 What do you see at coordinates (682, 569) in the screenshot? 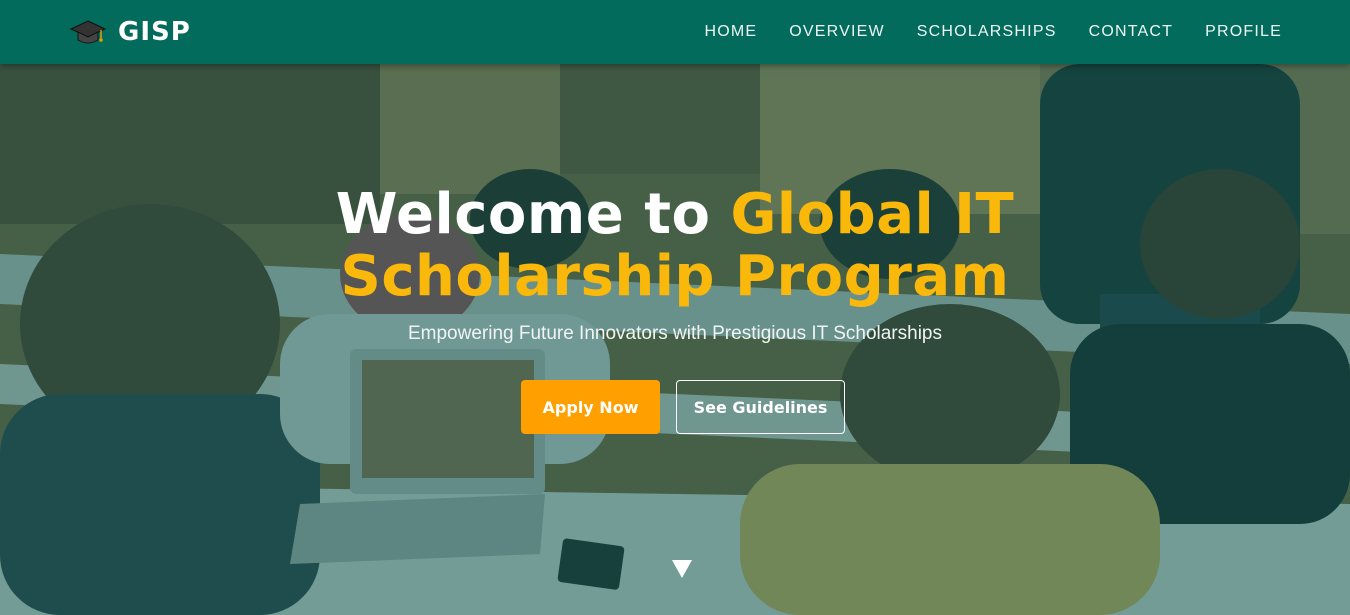
I see `triangle-down-icon` at bounding box center [682, 569].